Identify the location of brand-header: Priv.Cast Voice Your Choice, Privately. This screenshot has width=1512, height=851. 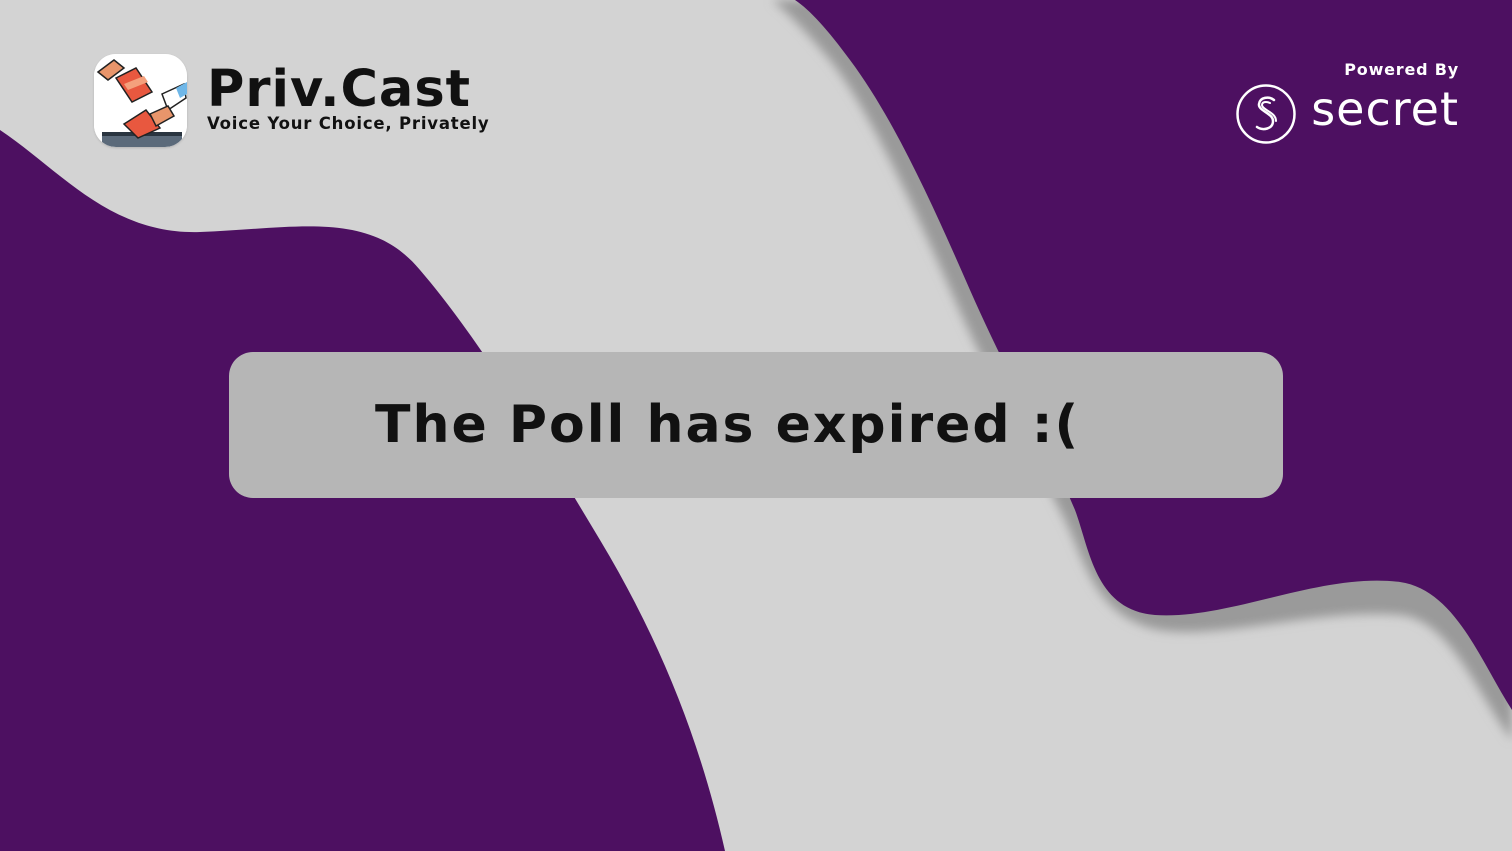
(291, 100).